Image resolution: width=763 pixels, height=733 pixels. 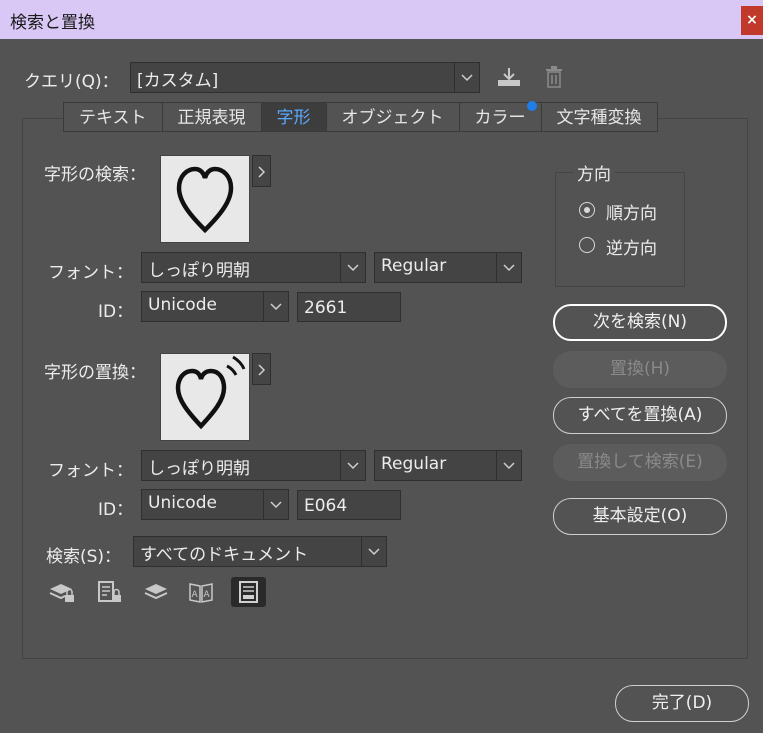 What do you see at coordinates (224, 555) in the screenshot?
I see `search-scope-value: すべてのドキュメント` at bounding box center [224, 555].